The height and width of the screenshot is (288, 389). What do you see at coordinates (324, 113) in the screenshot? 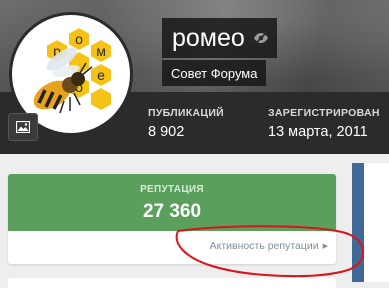
I see `stat-label: ЗАРЕГИСТРИРОВАН` at bounding box center [324, 113].